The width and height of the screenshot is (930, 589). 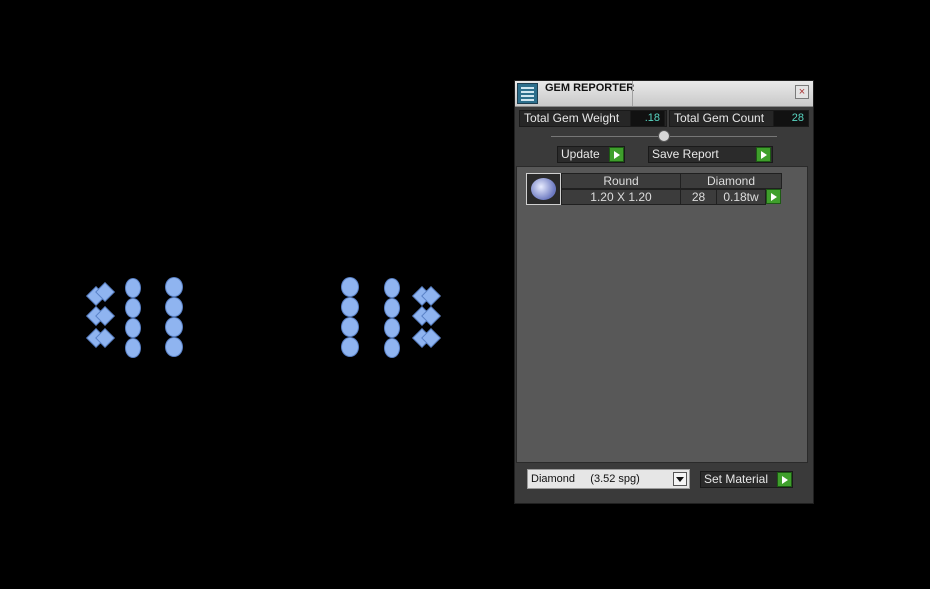 What do you see at coordinates (664, 94) in the screenshot?
I see `panel-titlebar: GEM REPORTER ×` at bounding box center [664, 94].